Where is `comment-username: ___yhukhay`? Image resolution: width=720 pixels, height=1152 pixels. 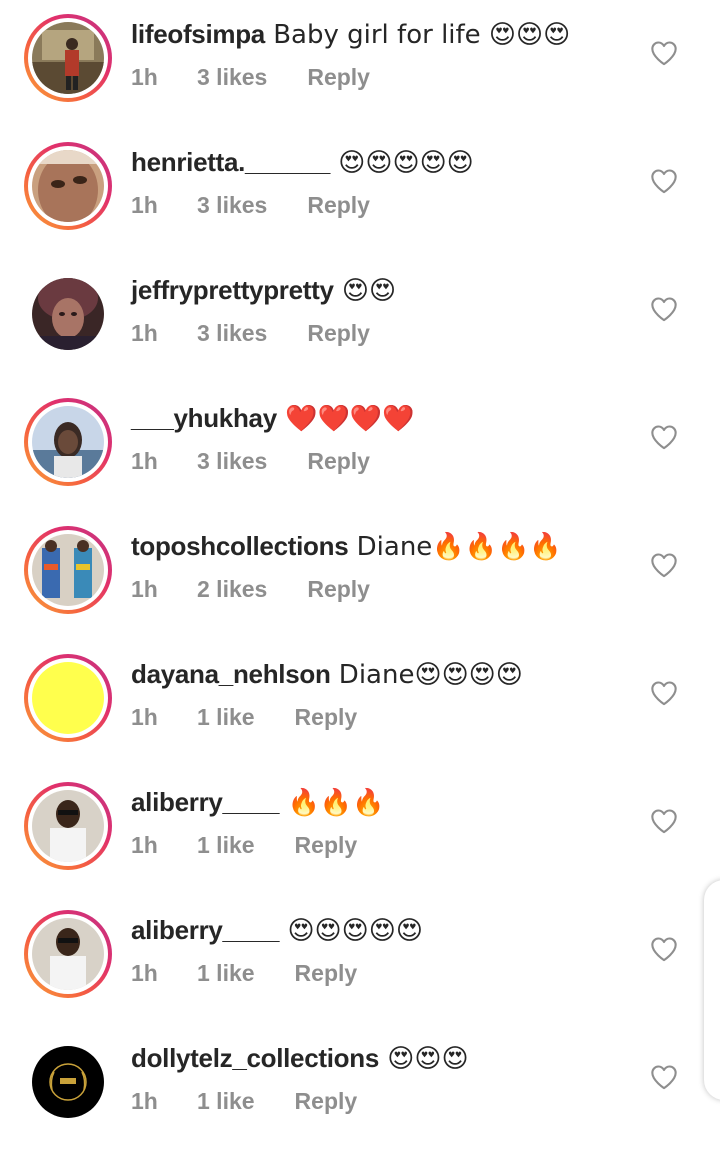 comment-username: ___yhukhay is located at coordinates (204, 418).